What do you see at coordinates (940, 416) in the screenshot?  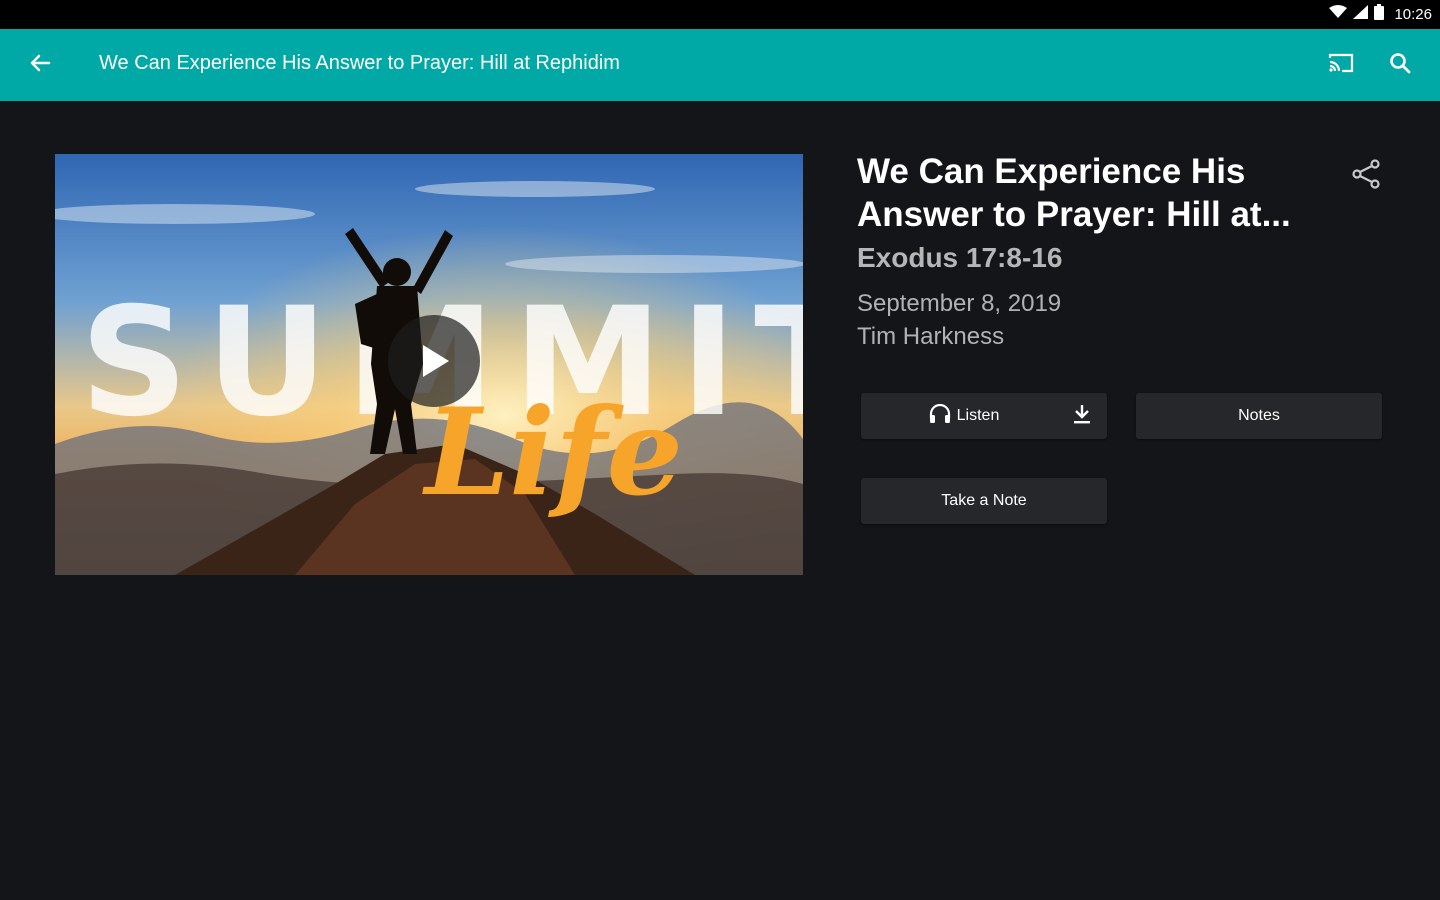 I see `headphones-icon` at bounding box center [940, 416].